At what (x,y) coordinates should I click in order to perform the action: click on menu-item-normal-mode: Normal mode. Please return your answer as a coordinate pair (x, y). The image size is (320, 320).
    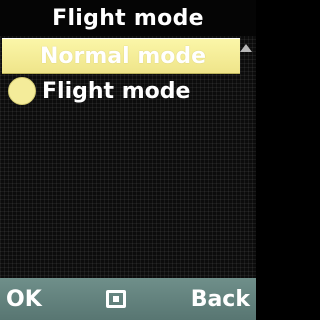
    Looking at the image, I should click on (121, 56).